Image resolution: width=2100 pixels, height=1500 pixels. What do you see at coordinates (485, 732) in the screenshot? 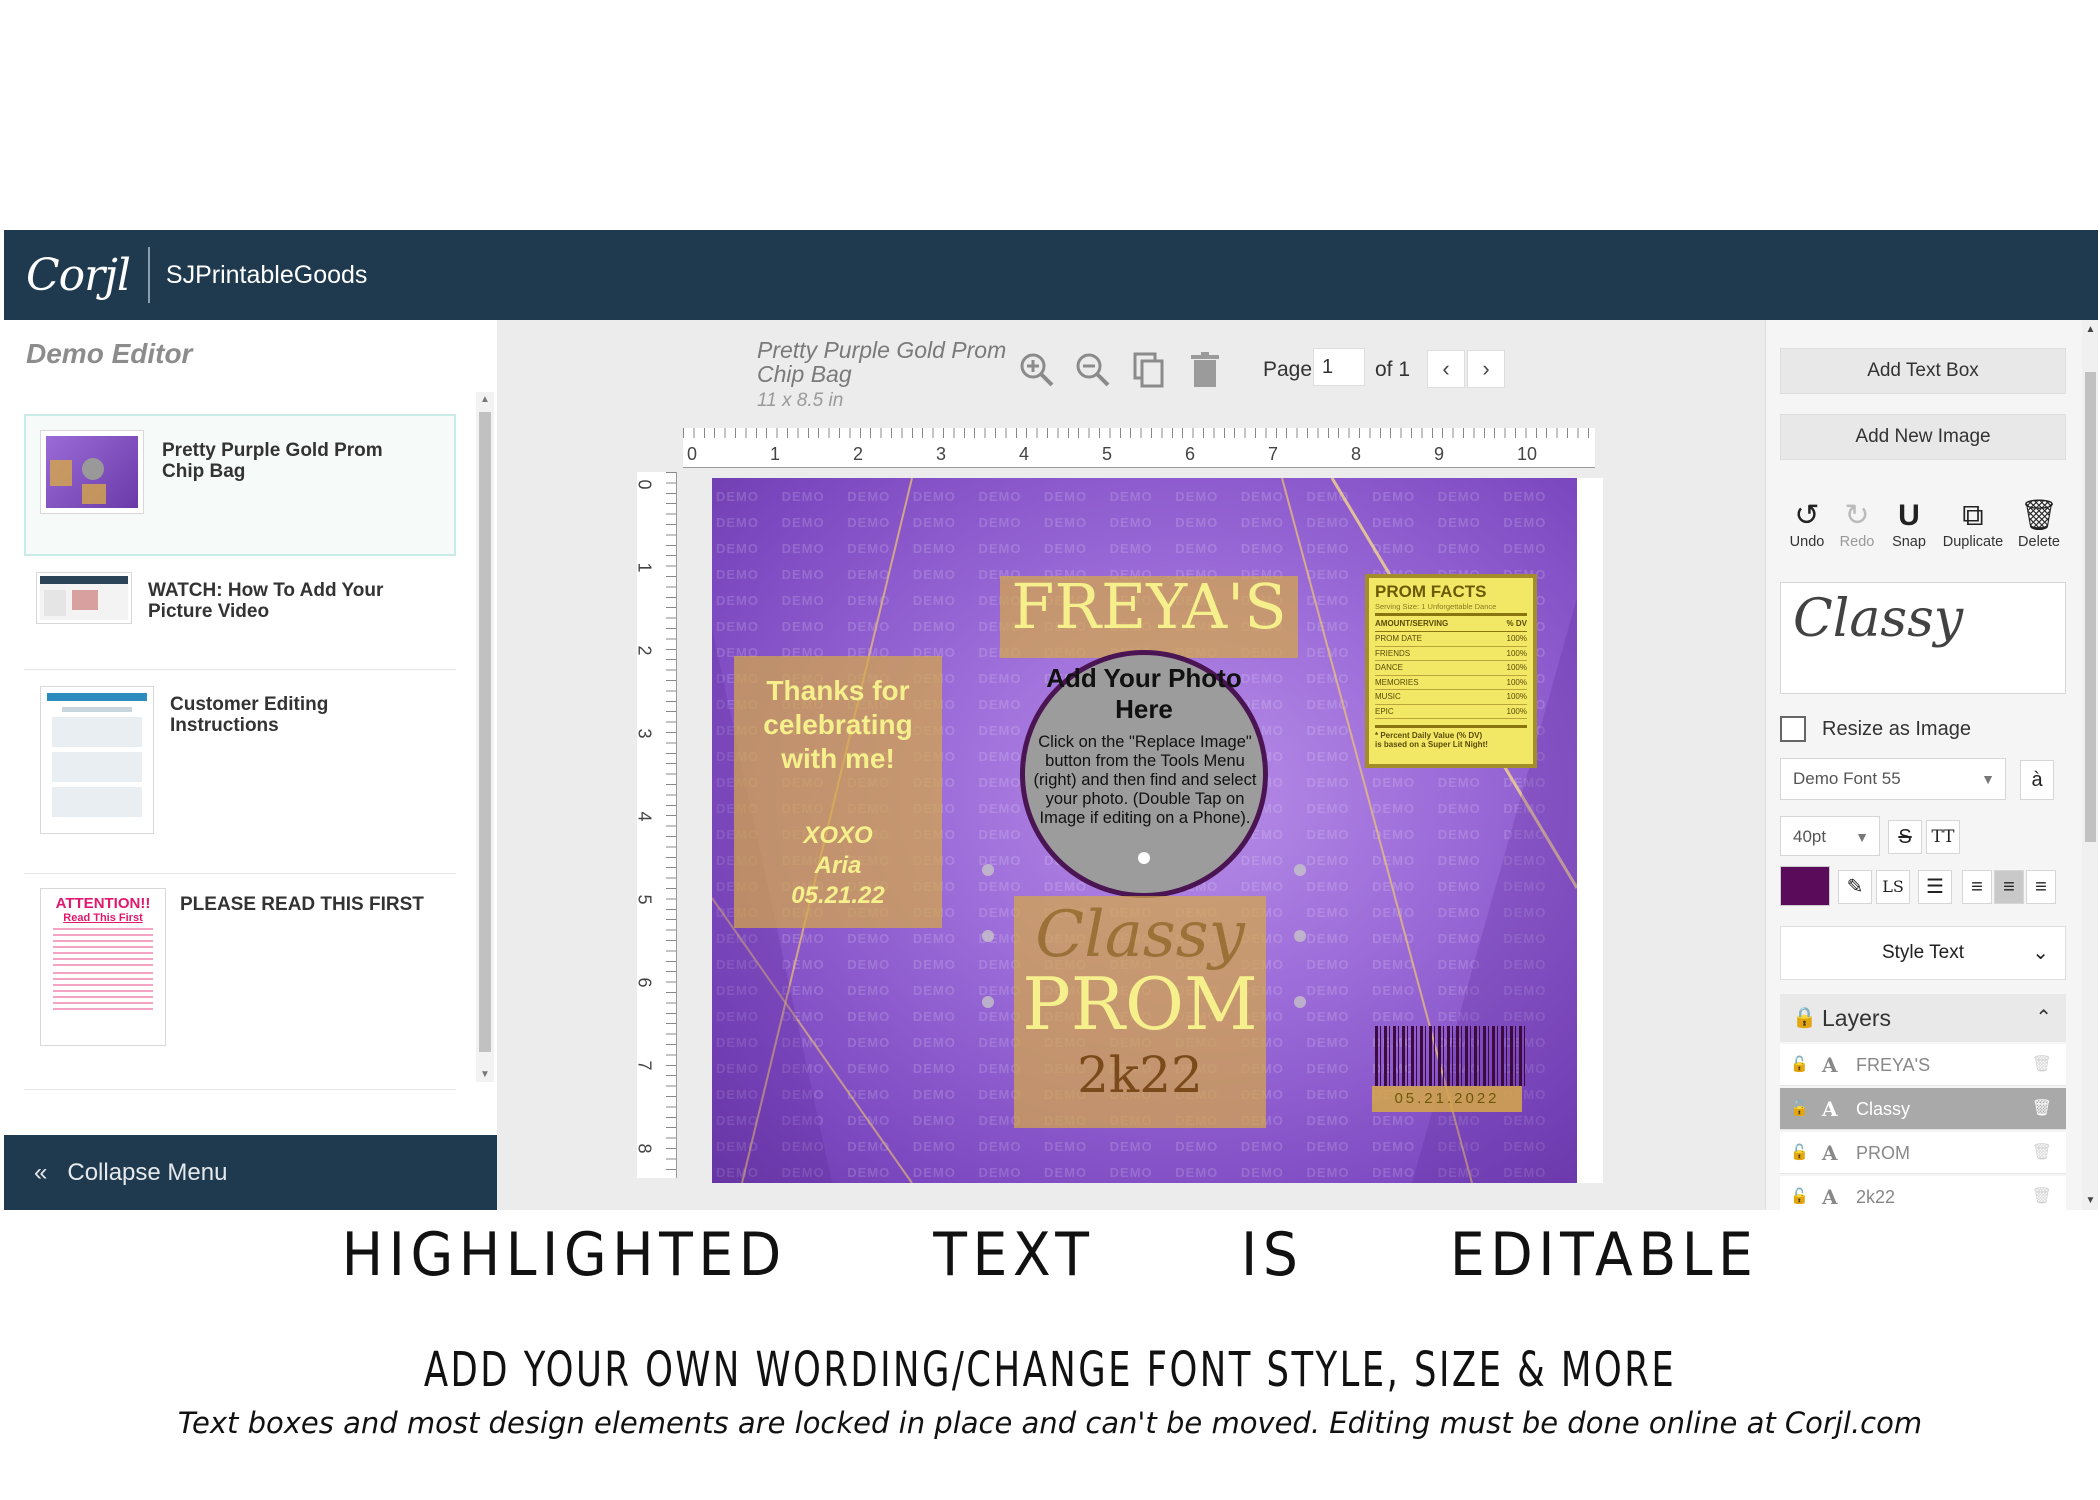
I see `sidebar-scroll-thumb` at bounding box center [485, 732].